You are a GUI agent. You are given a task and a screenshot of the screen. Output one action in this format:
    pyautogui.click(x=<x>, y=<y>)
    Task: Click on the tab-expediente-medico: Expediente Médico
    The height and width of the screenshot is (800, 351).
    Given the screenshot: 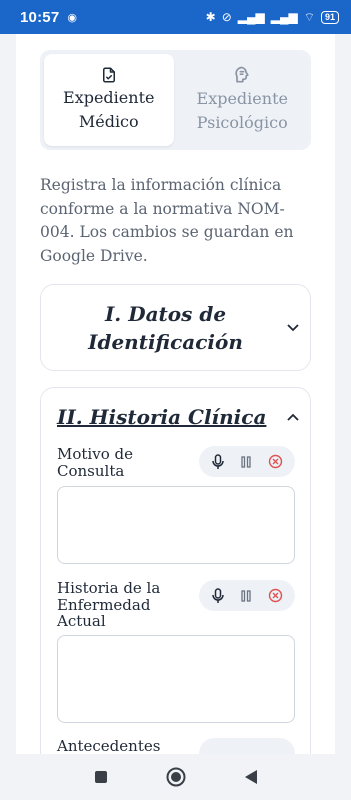 What is the action you would take?
    pyautogui.click(x=109, y=100)
    